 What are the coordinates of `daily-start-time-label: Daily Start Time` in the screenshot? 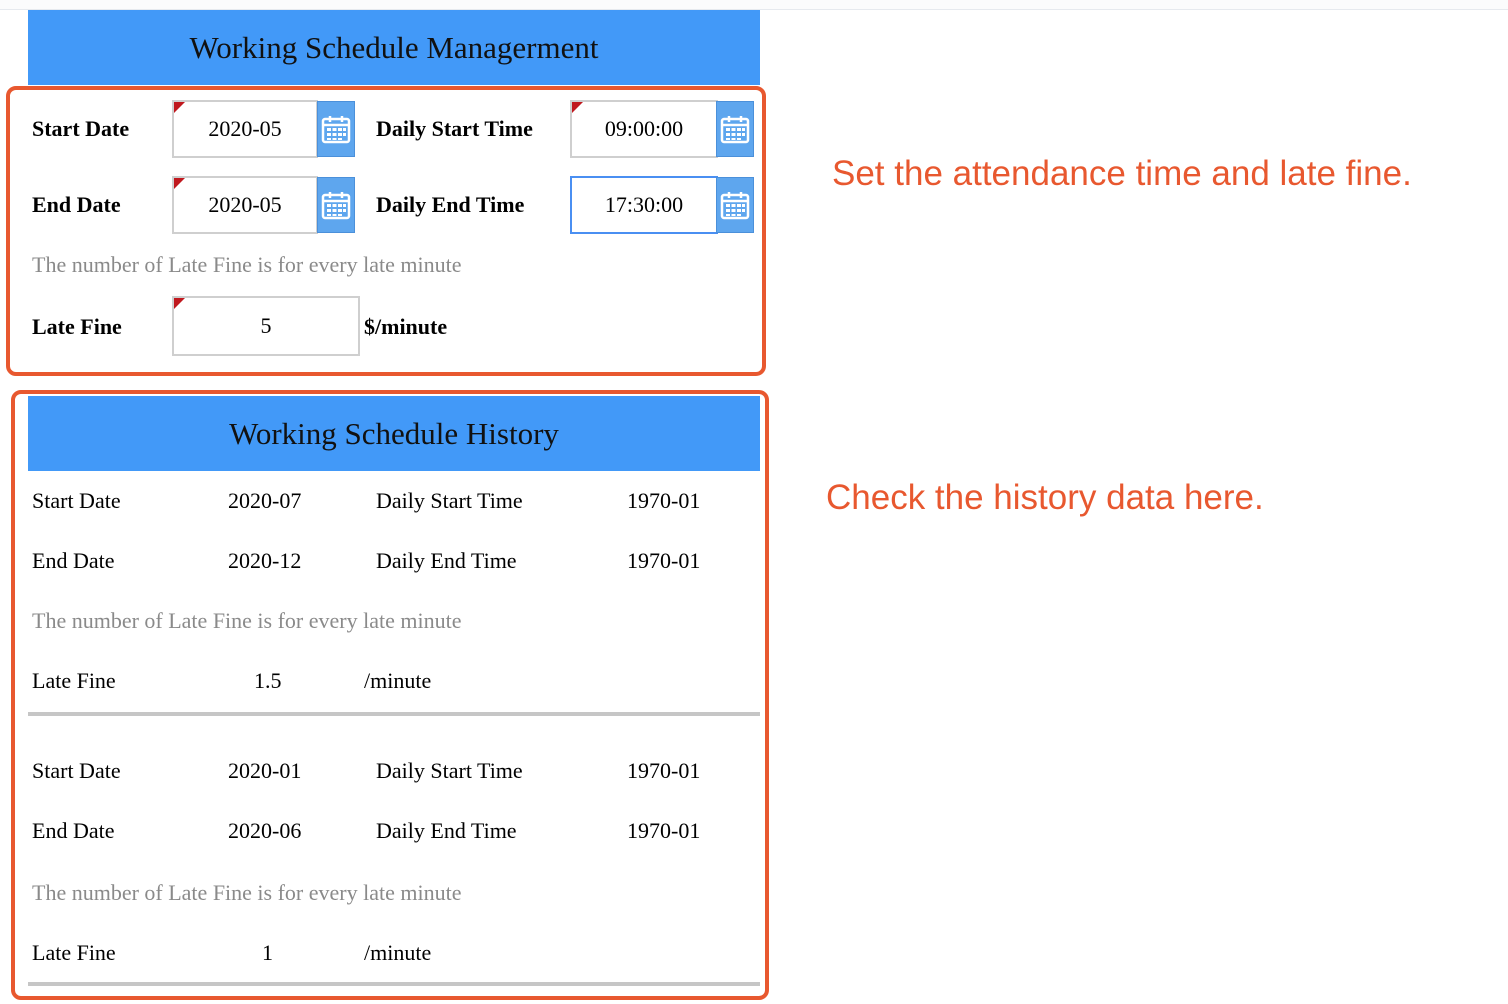 It's located at (454, 128).